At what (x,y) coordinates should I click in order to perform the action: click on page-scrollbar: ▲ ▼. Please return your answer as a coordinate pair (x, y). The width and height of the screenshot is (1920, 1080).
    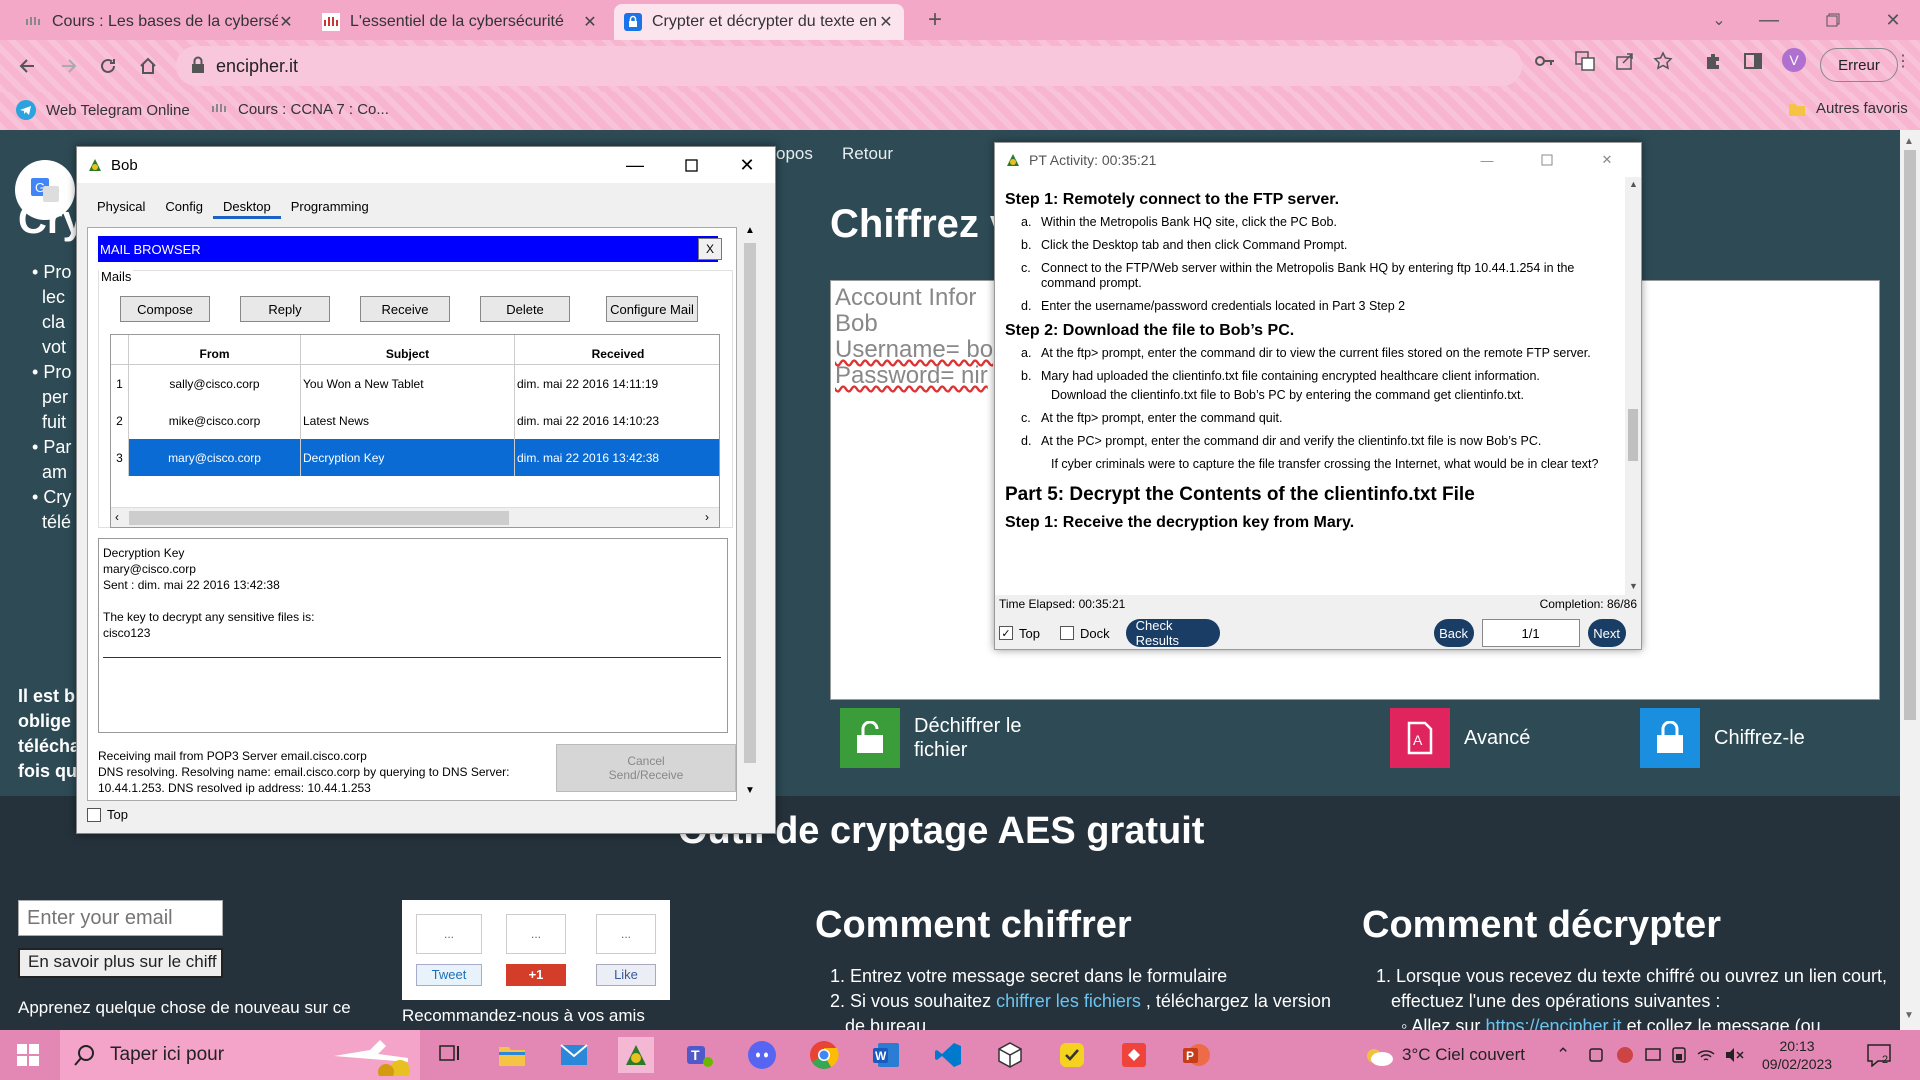
    Looking at the image, I should click on (1910, 580).